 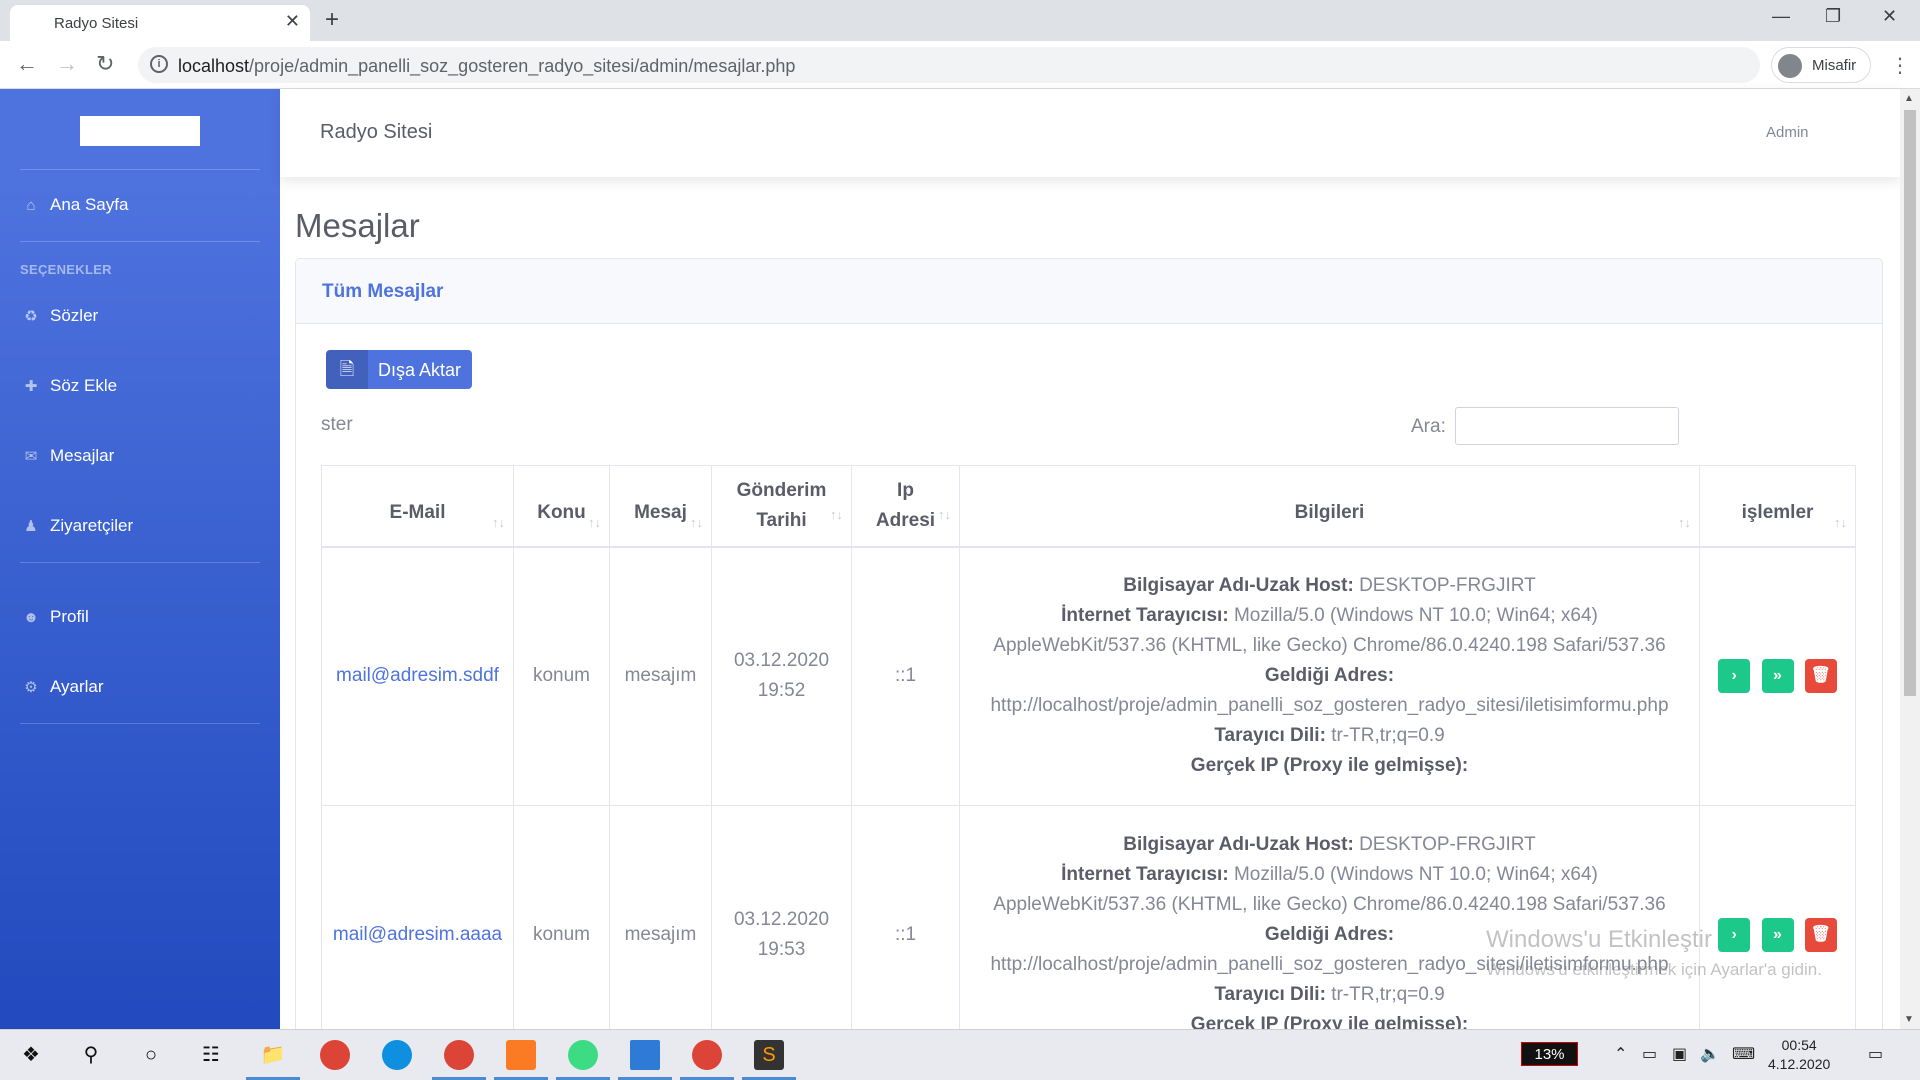 What do you see at coordinates (417, 512) in the screenshot?
I see `column-header-label: E-Mail` at bounding box center [417, 512].